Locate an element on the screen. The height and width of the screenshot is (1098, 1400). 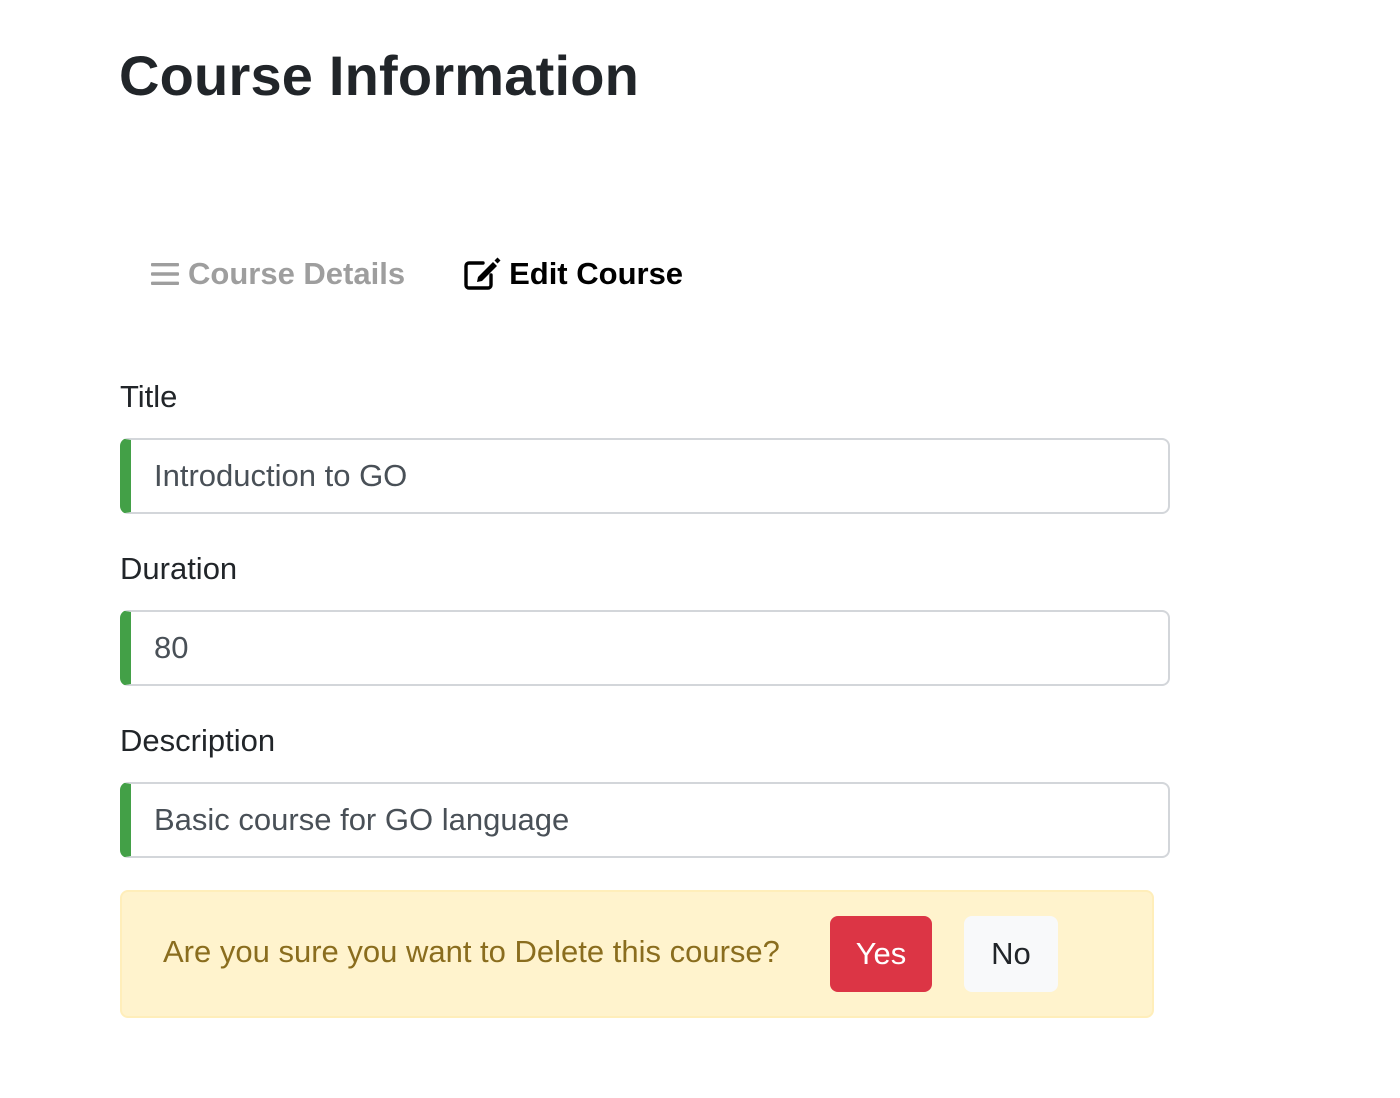
confirm-yes-button: Yes is located at coordinates (881, 954).